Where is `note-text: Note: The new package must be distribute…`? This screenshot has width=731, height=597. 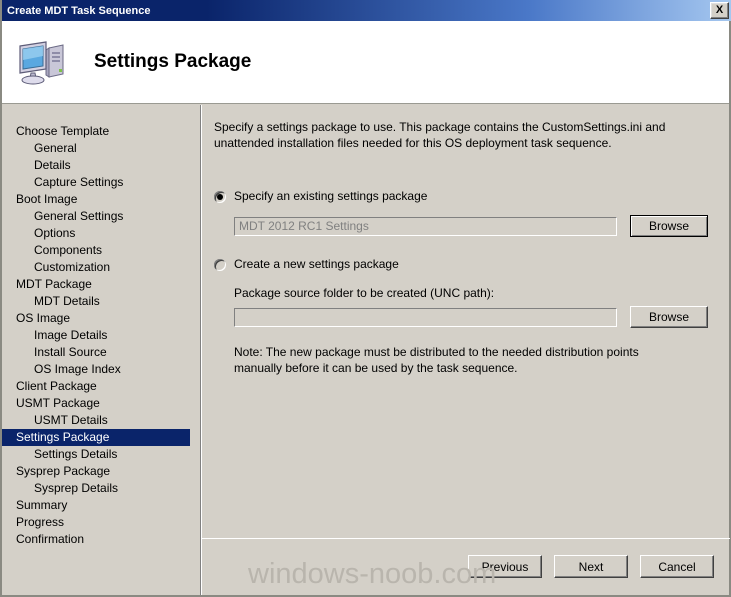 note-text: Note: The new package must be distribute… is located at coordinates (436, 360).